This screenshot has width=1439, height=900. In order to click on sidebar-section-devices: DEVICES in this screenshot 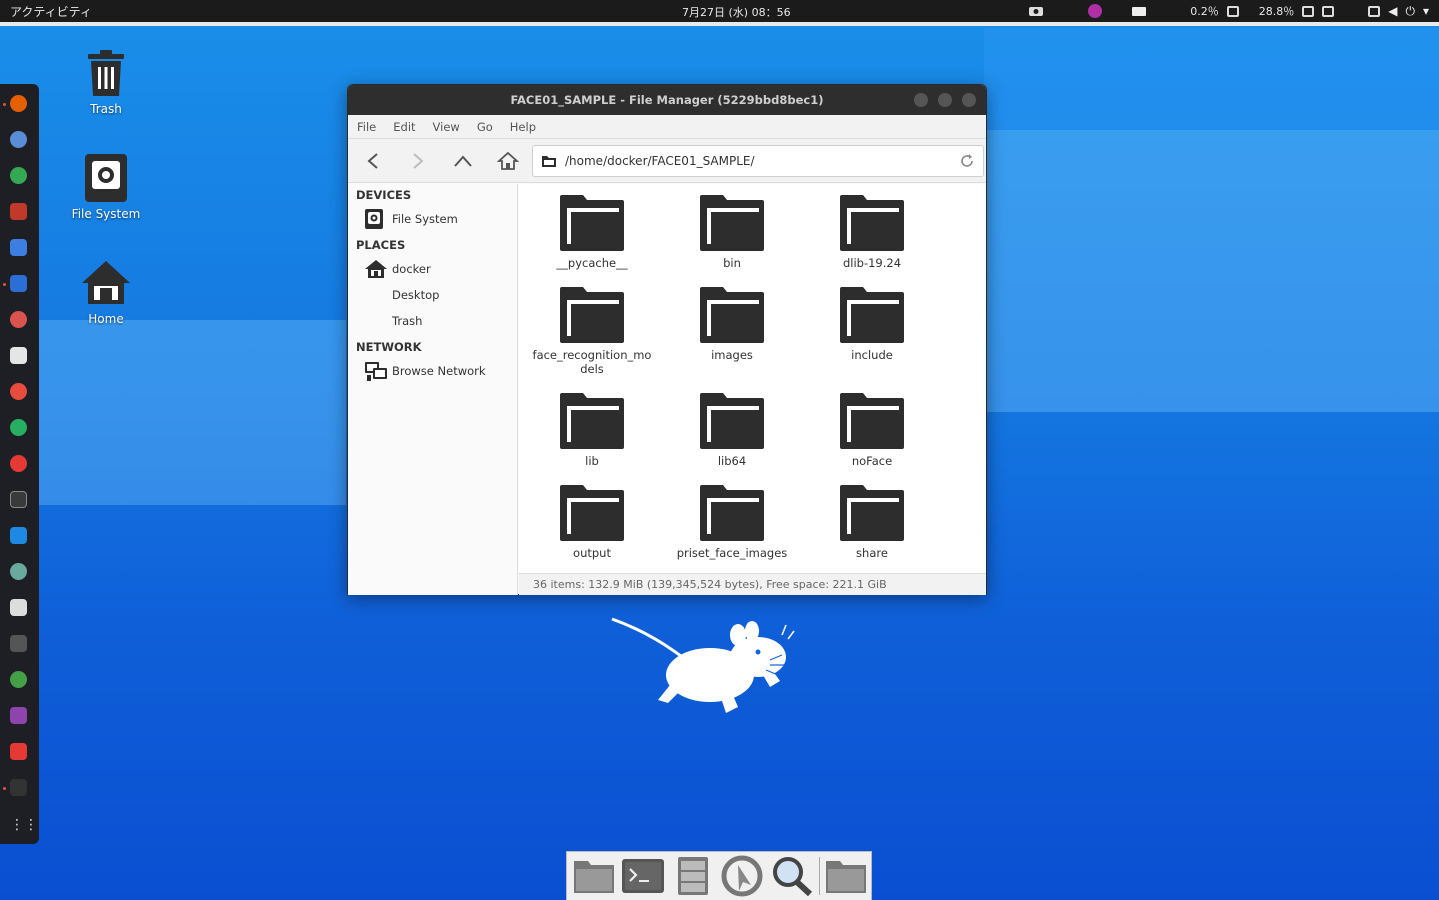, I will do `click(384, 195)`.